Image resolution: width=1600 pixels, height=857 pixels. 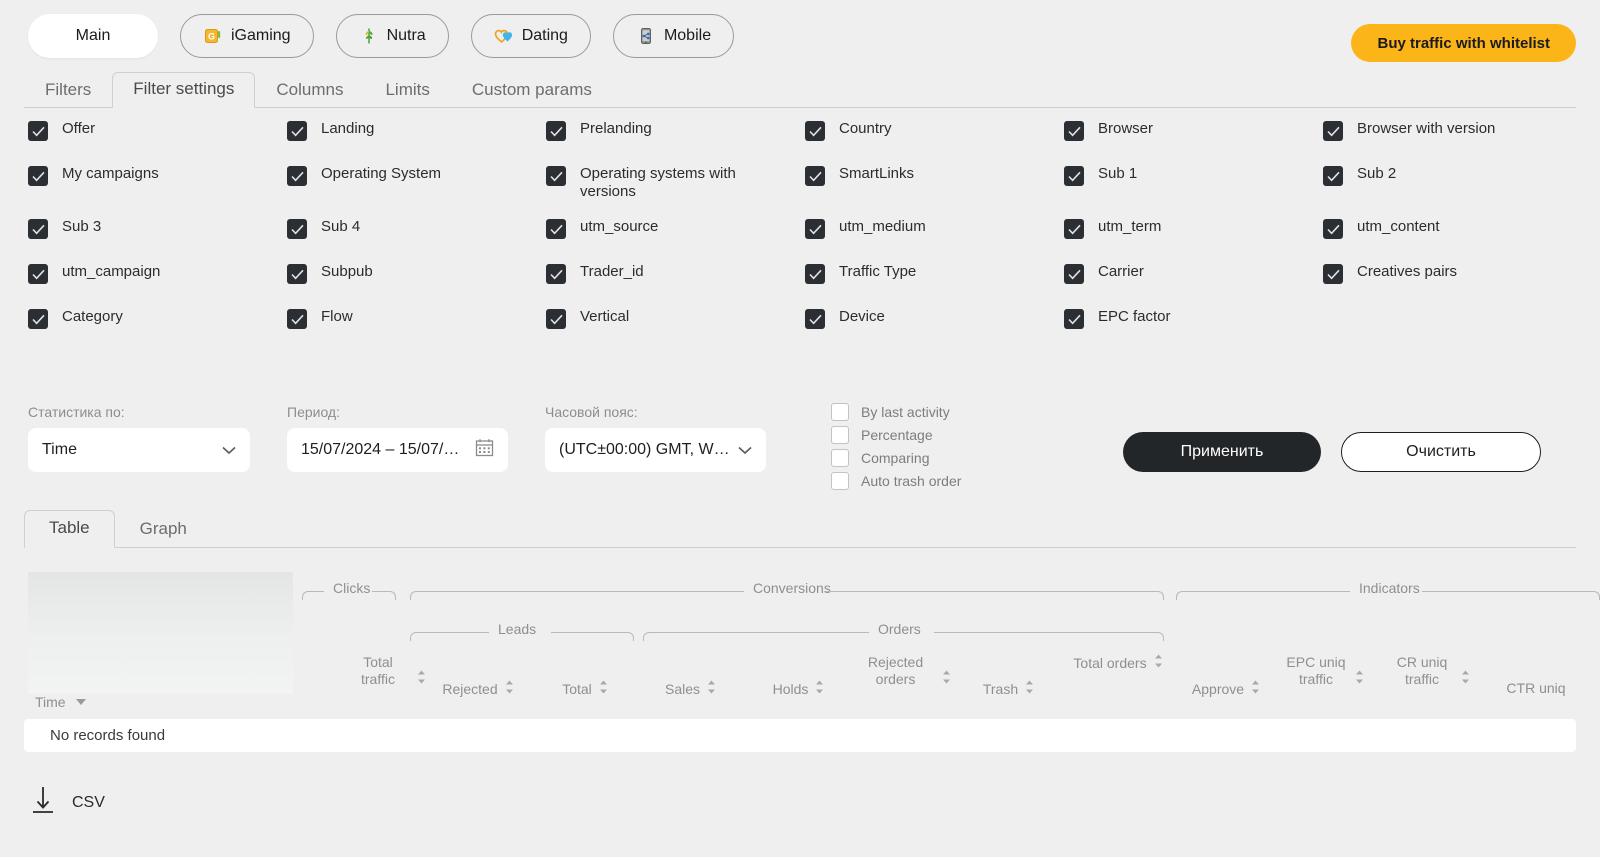 I want to click on filter-checkbox-utm-medium: utm_medium, so click(x=934, y=228).